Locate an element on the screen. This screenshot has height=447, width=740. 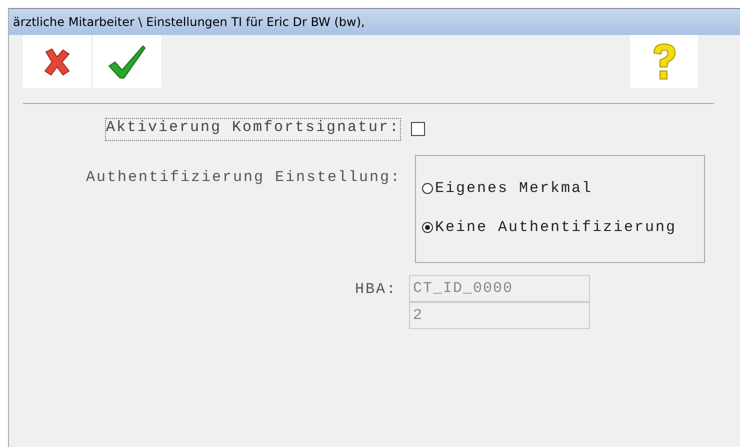
field-label: Authentifizierung Einstellung: is located at coordinates (243, 177).